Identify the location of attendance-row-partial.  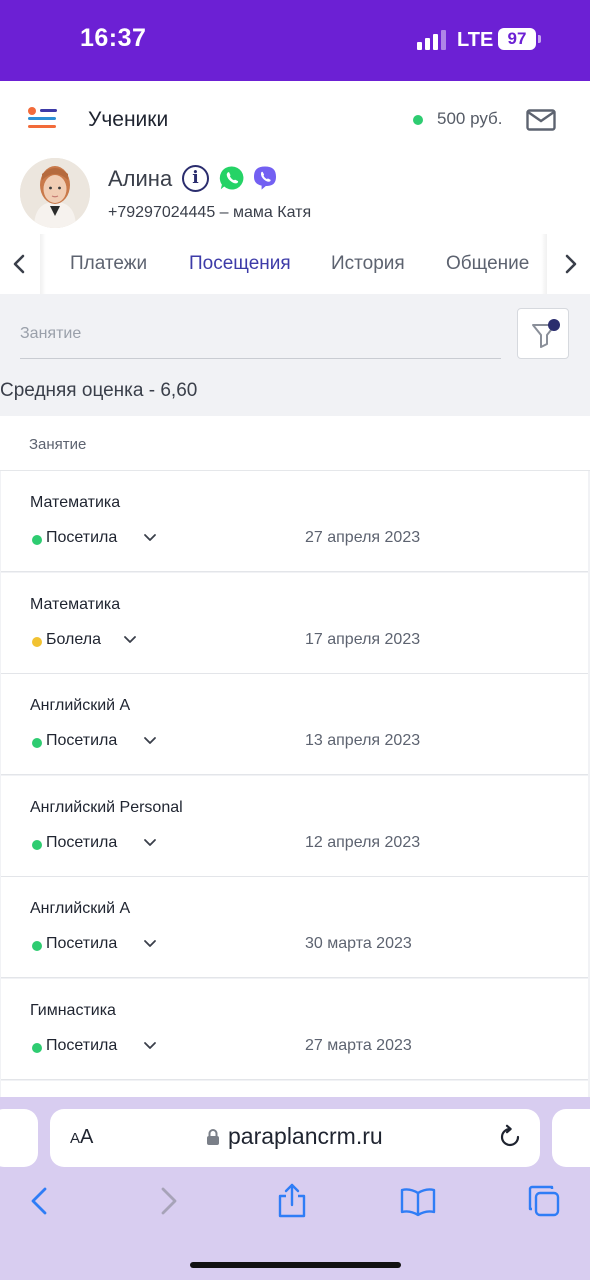
(294, 1089).